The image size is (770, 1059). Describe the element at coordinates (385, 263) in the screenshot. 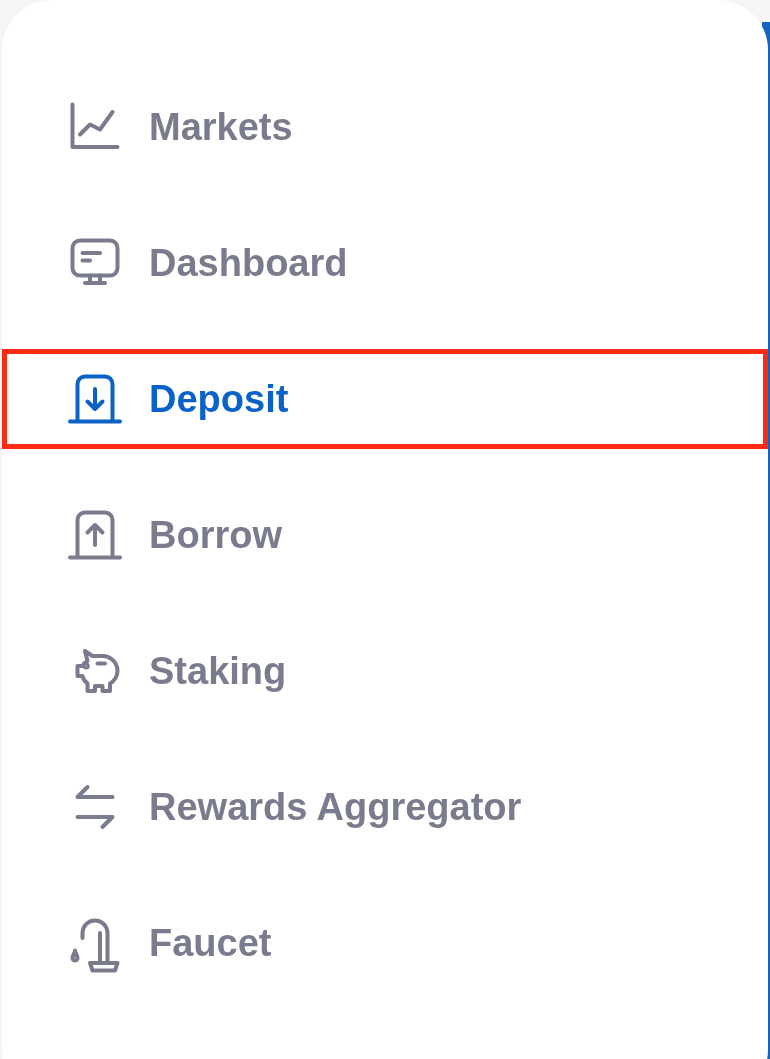

I see `menu-item: Dashboard` at that location.